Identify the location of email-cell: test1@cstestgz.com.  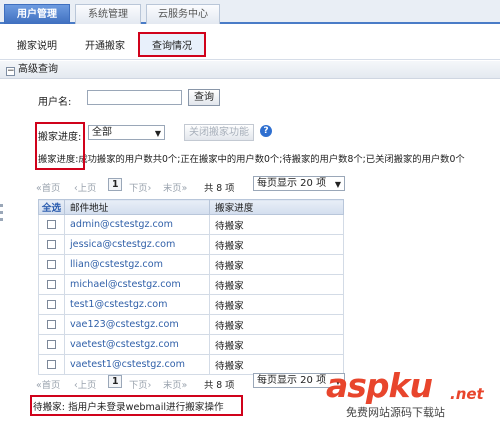
(137, 304).